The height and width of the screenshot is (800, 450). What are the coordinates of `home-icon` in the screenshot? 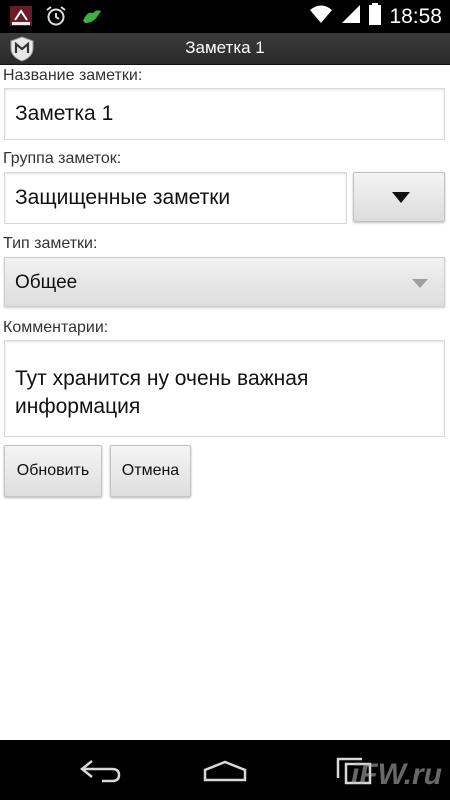 It's located at (225, 771).